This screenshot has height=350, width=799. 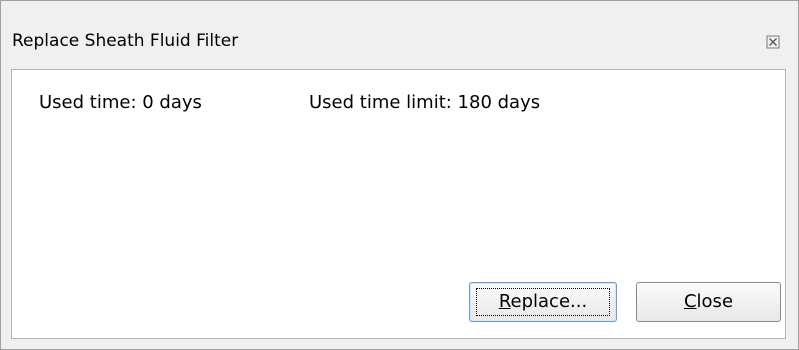 I want to click on close-button: Close, so click(x=708, y=302).